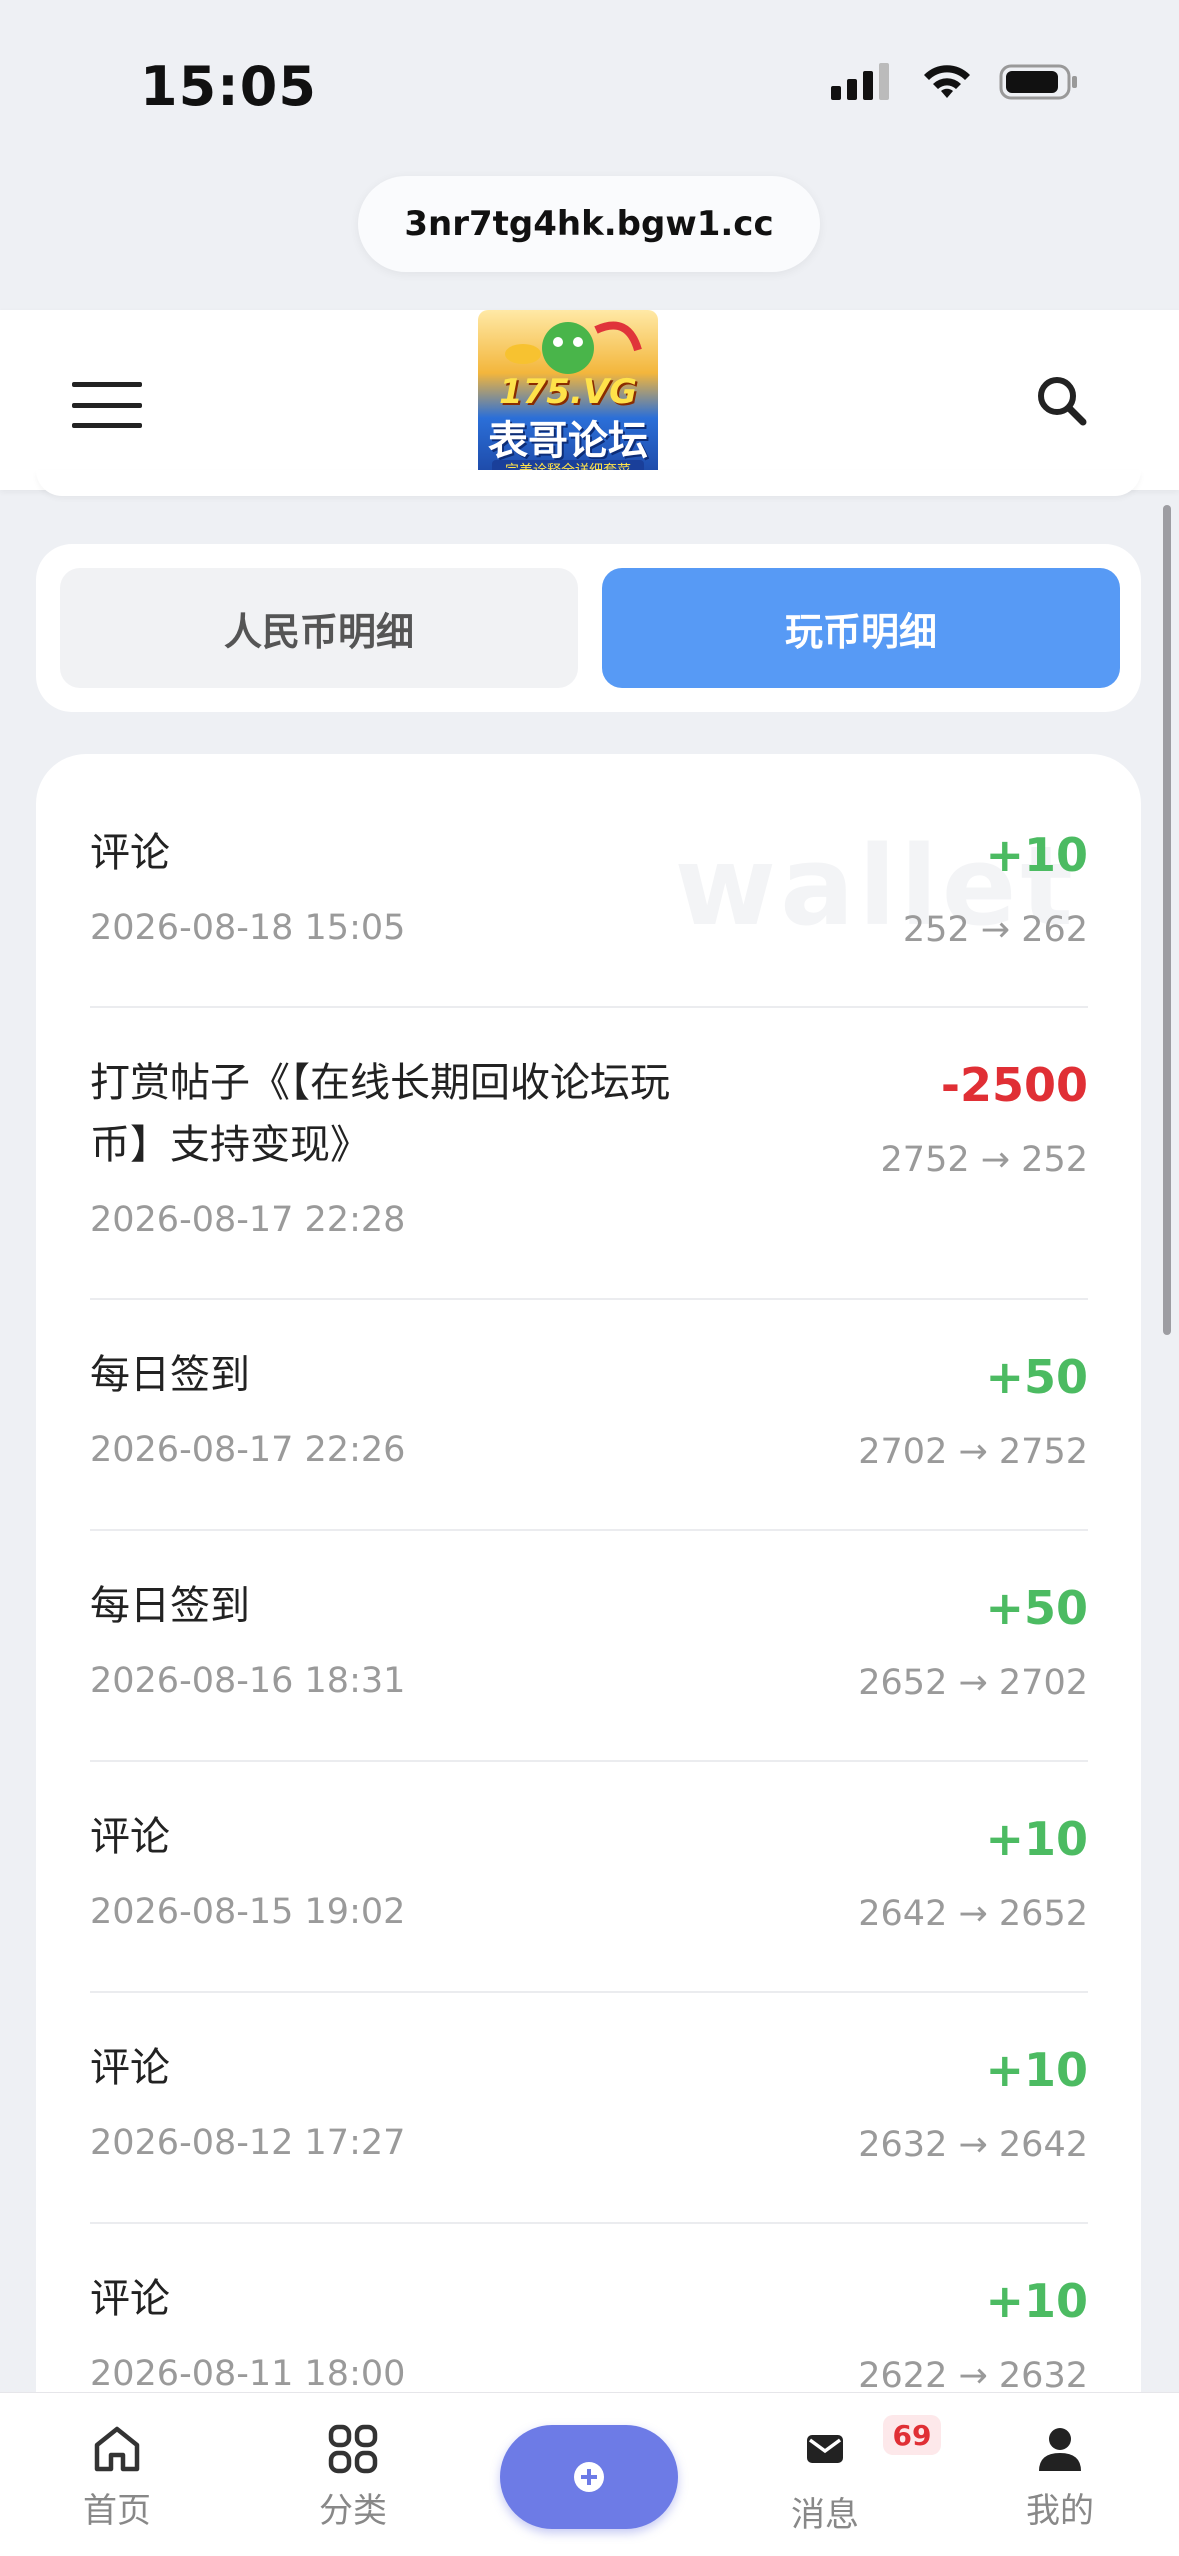 This screenshot has width=1179, height=2556. What do you see at coordinates (1060, 2511) in the screenshot?
I see `nav-mine-label: 我的` at bounding box center [1060, 2511].